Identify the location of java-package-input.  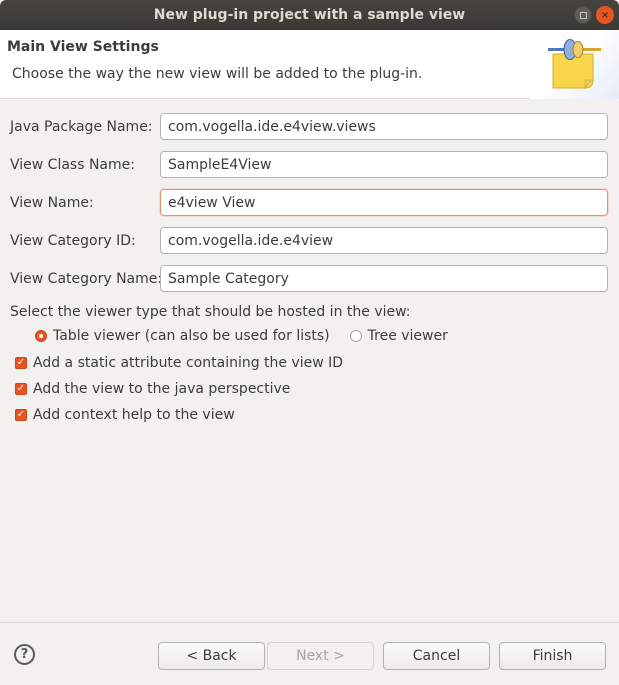
(384, 126).